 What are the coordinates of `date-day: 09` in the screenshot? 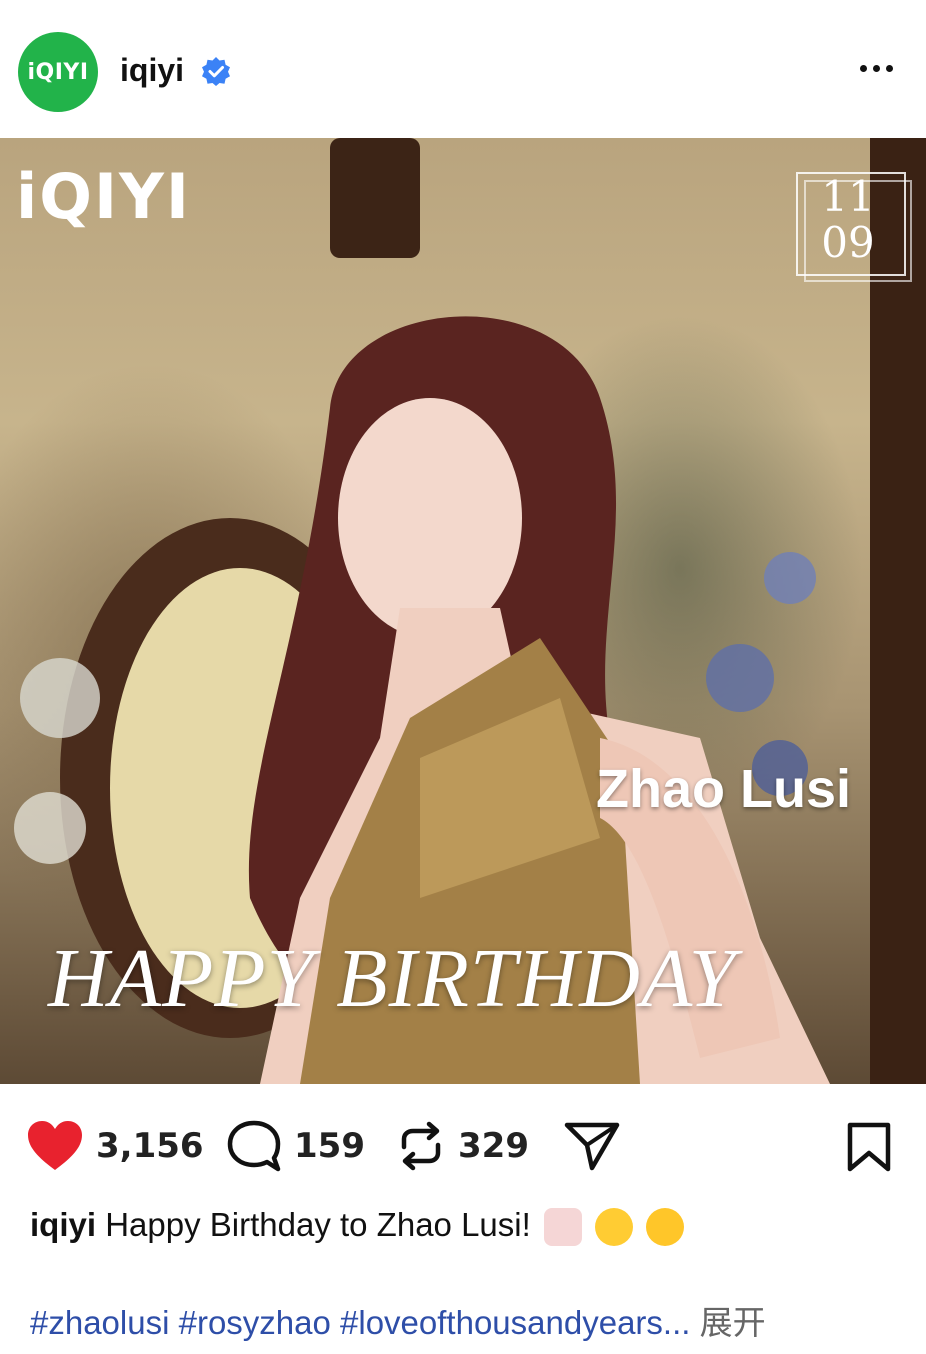 It's located at (848, 242).